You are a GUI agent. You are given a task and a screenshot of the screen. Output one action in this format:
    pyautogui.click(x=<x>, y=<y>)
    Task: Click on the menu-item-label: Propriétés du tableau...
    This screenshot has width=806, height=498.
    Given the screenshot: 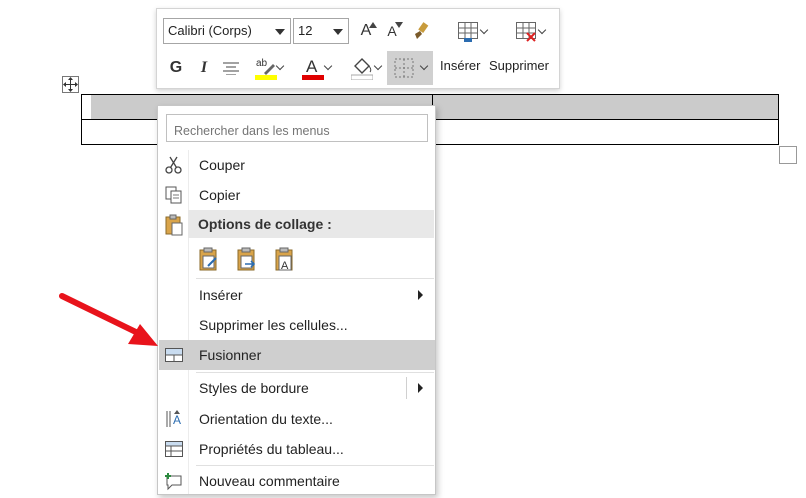 What is the action you would take?
    pyautogui.click(x=271, y=449)
    